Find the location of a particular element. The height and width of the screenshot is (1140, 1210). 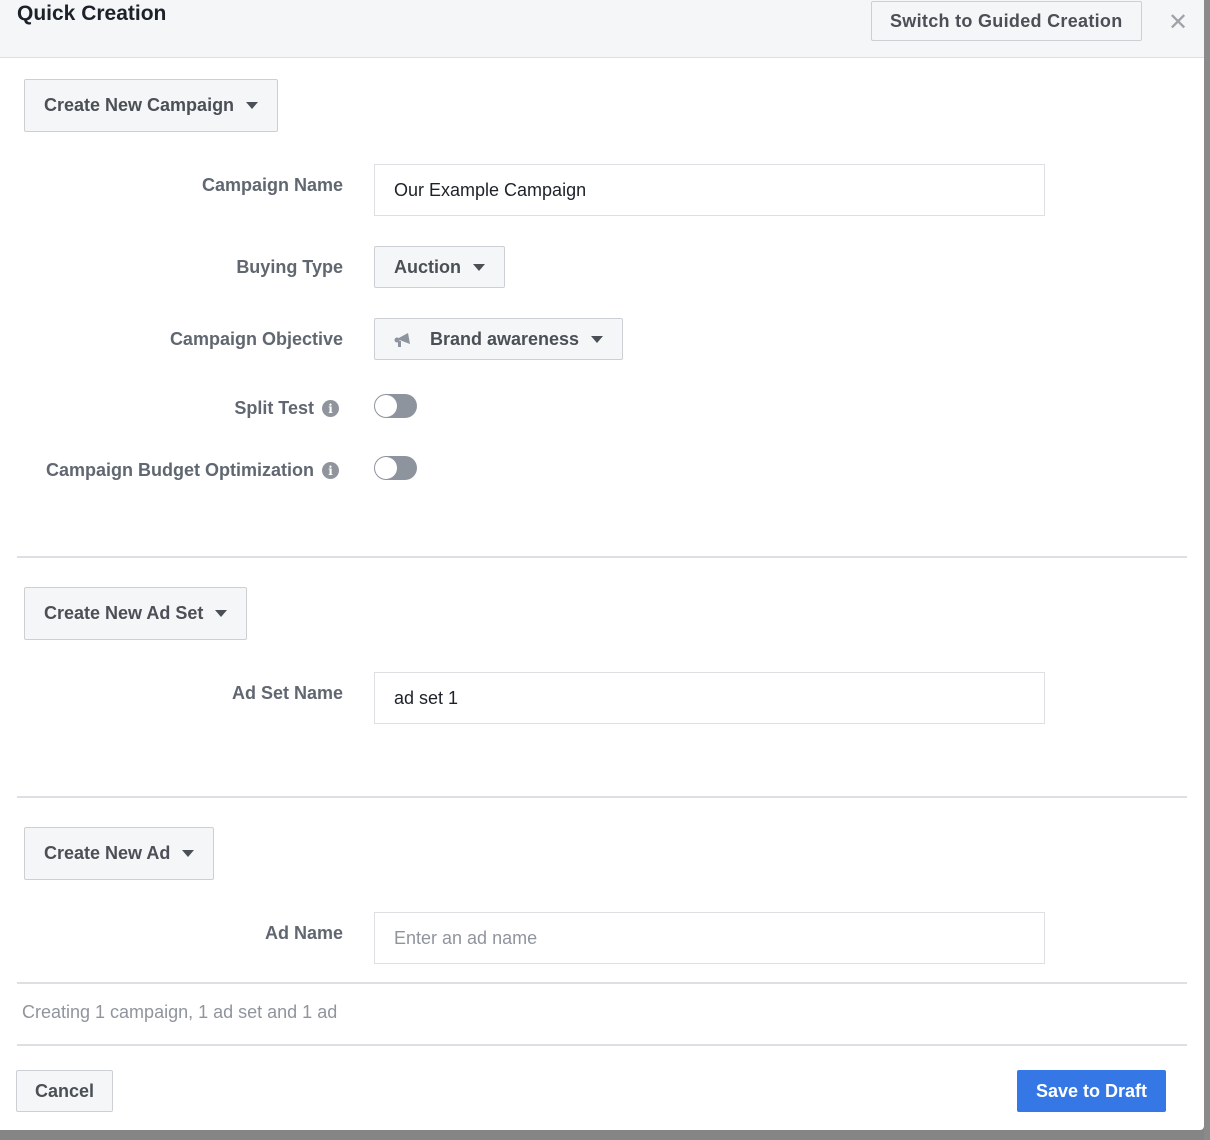

campaign-objective-label: Campaign Objective is located at coordinates (256, 339).